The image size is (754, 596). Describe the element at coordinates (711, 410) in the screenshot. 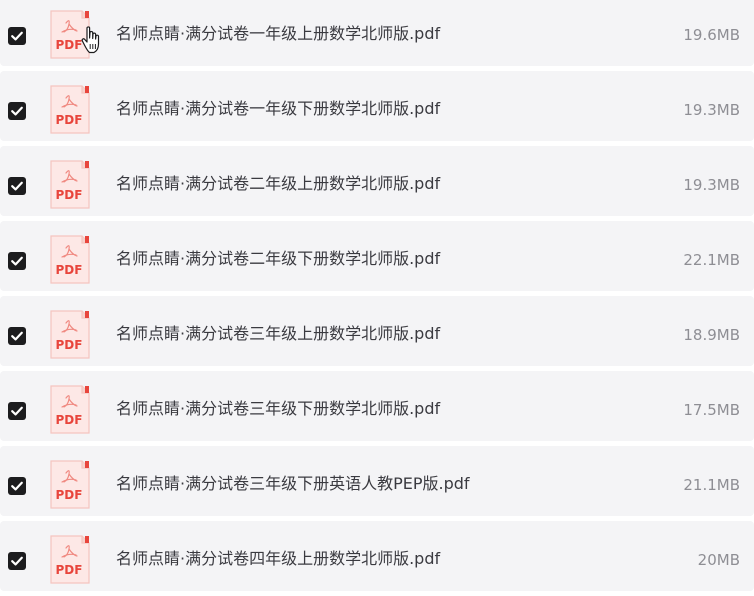

I see `file-size: 17.5MB` at that location.